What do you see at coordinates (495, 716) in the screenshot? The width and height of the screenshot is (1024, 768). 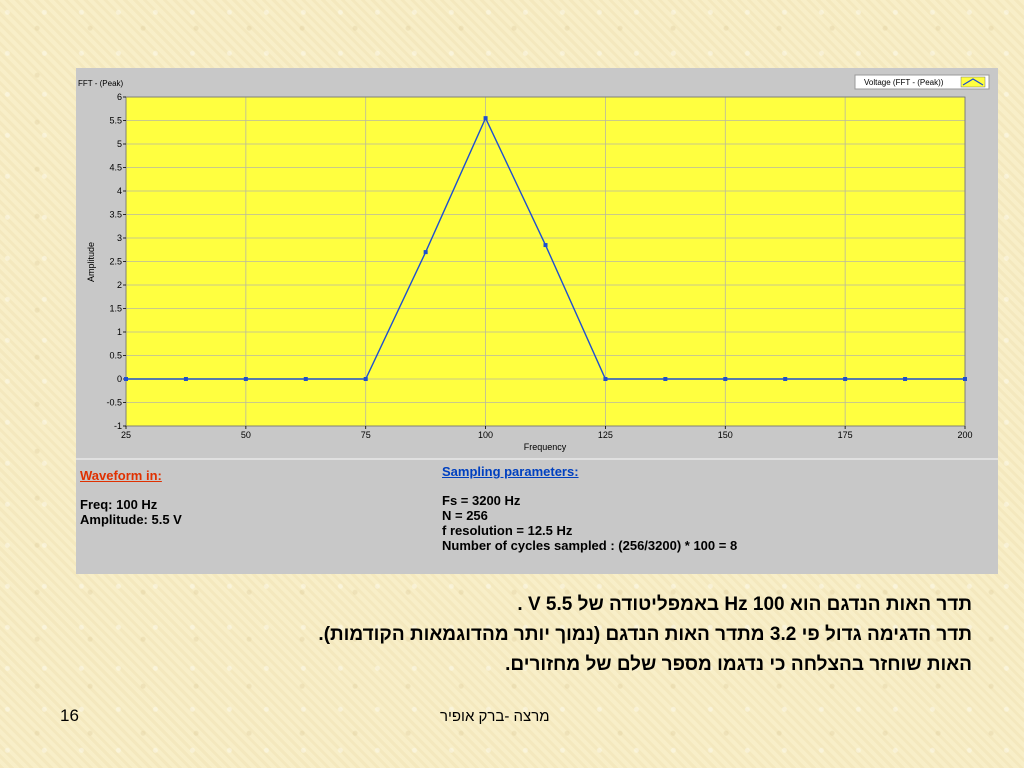 I see `footer-author: מרצה -ברק אופיר` at bounding box center [495, 716].